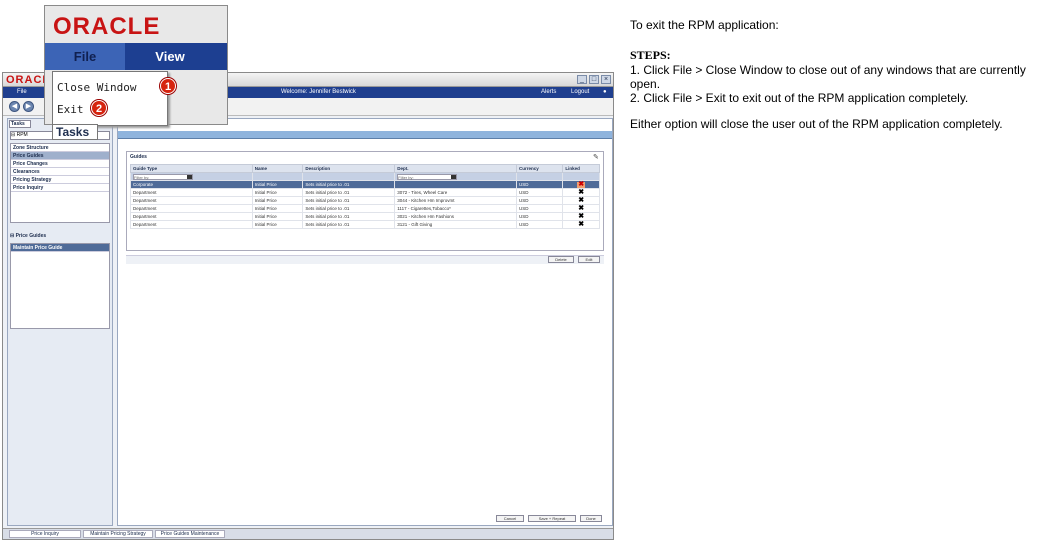 Image resolution: width=1045 pixels, height=546 pixels. What do you see at coordinates (163, 176) in the screenshot?
I see `guide-type-filter: Filter by:` at bounding box center [163, 176].